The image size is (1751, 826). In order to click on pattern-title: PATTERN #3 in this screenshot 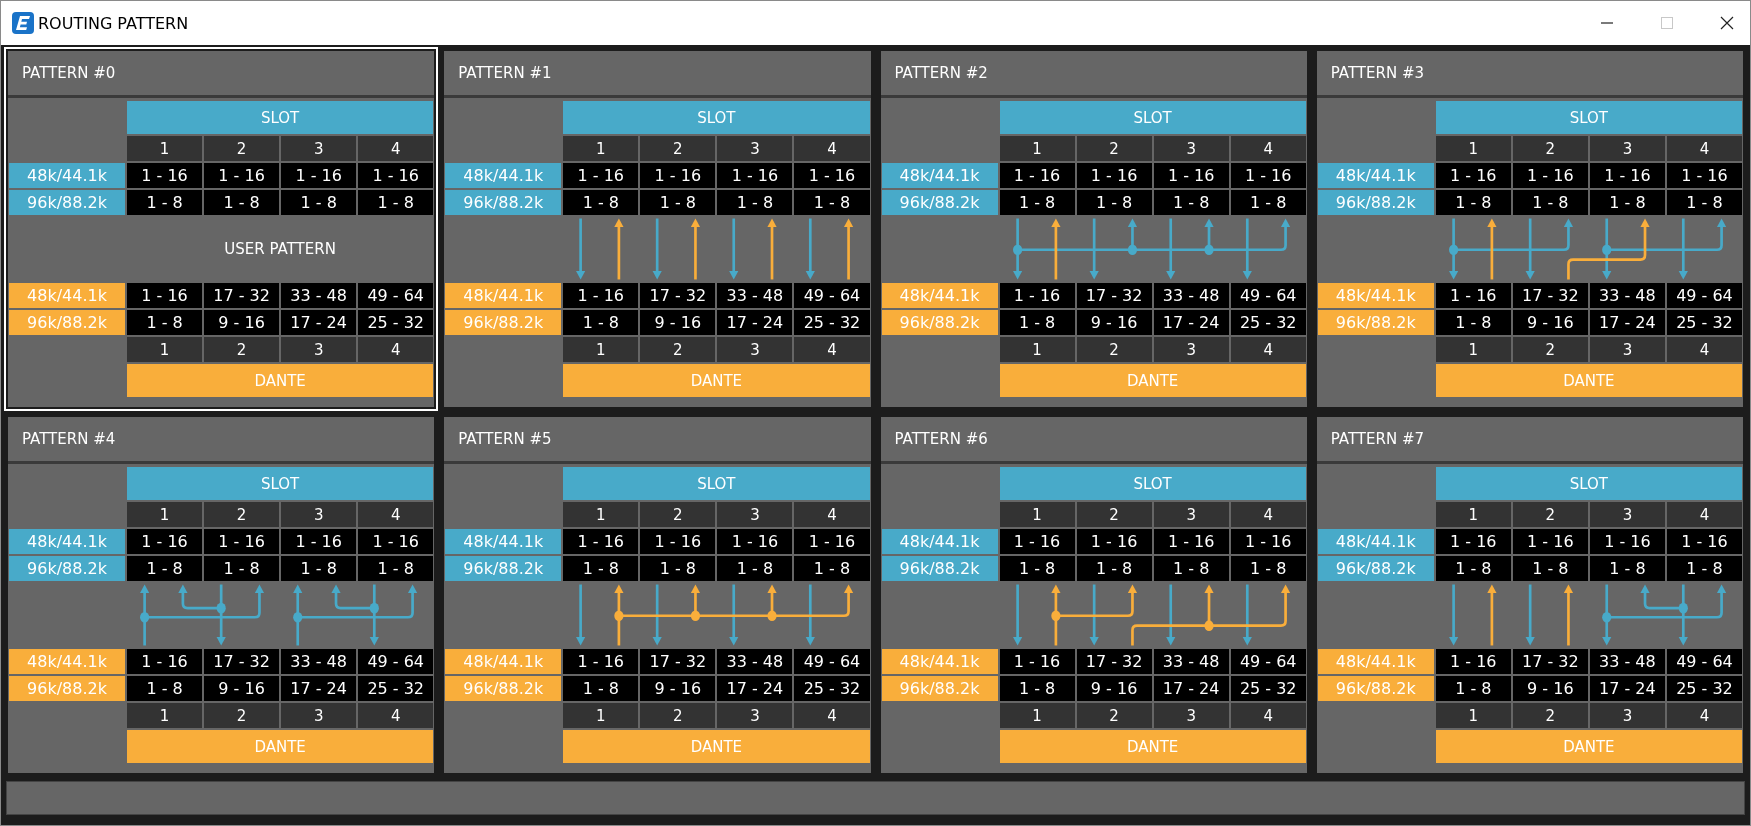, I will do `click(1529, 74)`.